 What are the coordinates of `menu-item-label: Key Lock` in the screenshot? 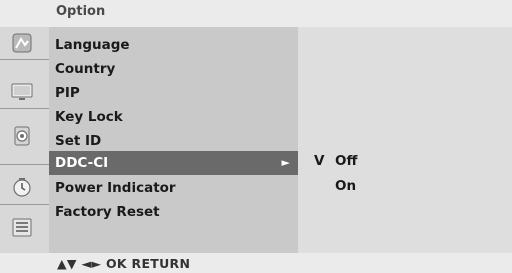 It's located at (89, 117).